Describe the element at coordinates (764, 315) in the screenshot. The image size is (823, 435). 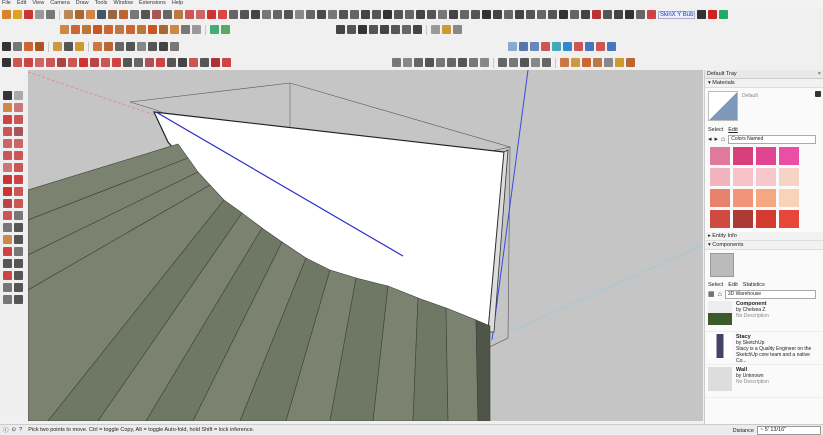
I see `list-item: Component by Chelsea Z No Description` at that location.